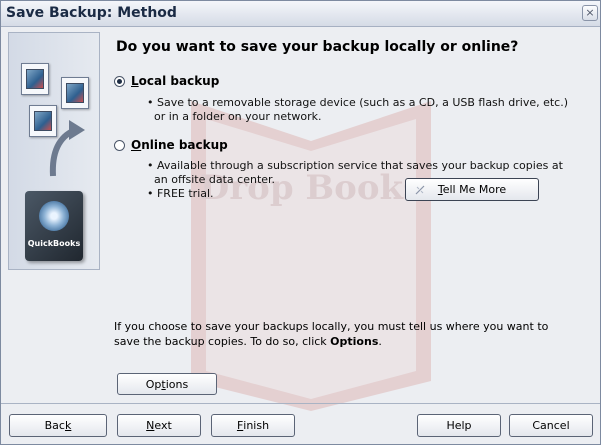  What do you see at coordinates (54, 216) in the screenshot?
I see `disc-icon` at bounding box center [54, 216].